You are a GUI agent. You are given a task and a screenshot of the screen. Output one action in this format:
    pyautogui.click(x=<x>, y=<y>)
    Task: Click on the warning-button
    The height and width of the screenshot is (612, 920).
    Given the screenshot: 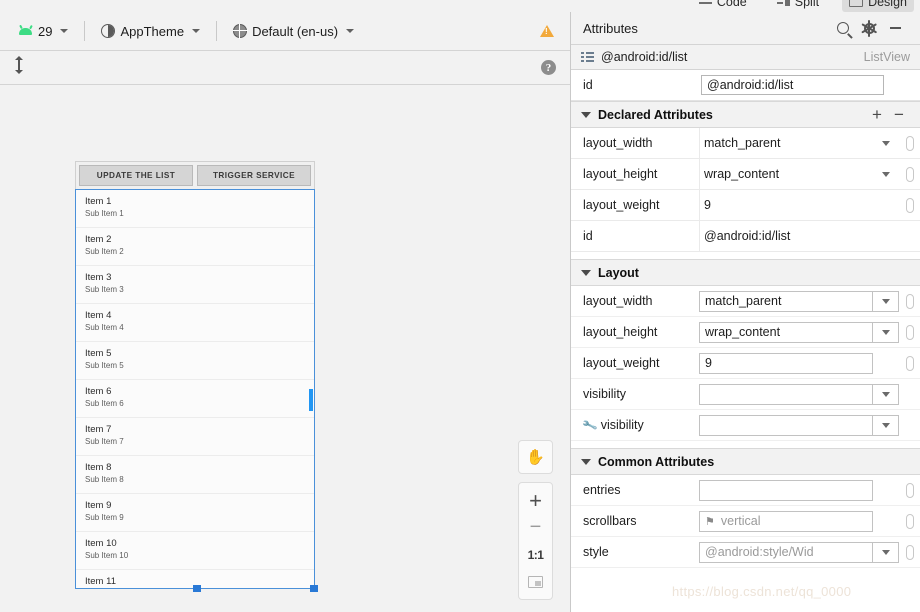 What is the action you would take?
    pyautogui.click(x=547, y=31)
    